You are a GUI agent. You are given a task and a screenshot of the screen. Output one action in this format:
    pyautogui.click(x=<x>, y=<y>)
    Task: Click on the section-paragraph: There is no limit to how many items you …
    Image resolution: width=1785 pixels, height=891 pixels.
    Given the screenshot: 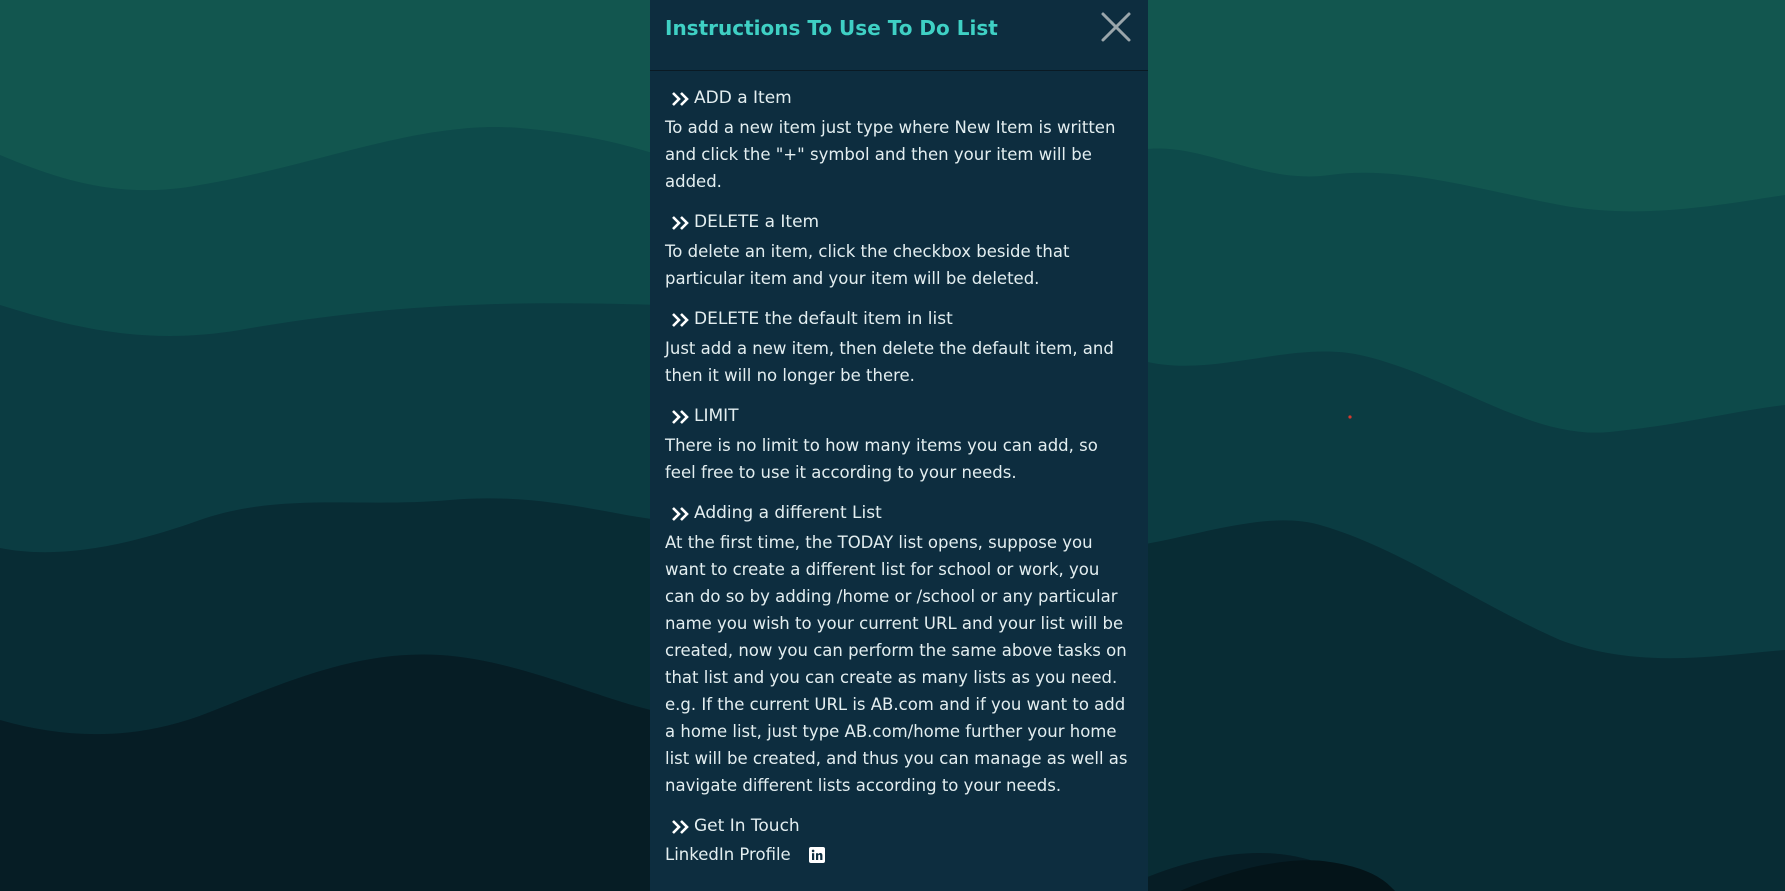 What is the action you would take?
    pyautogui.click(x=881, y=459)
    